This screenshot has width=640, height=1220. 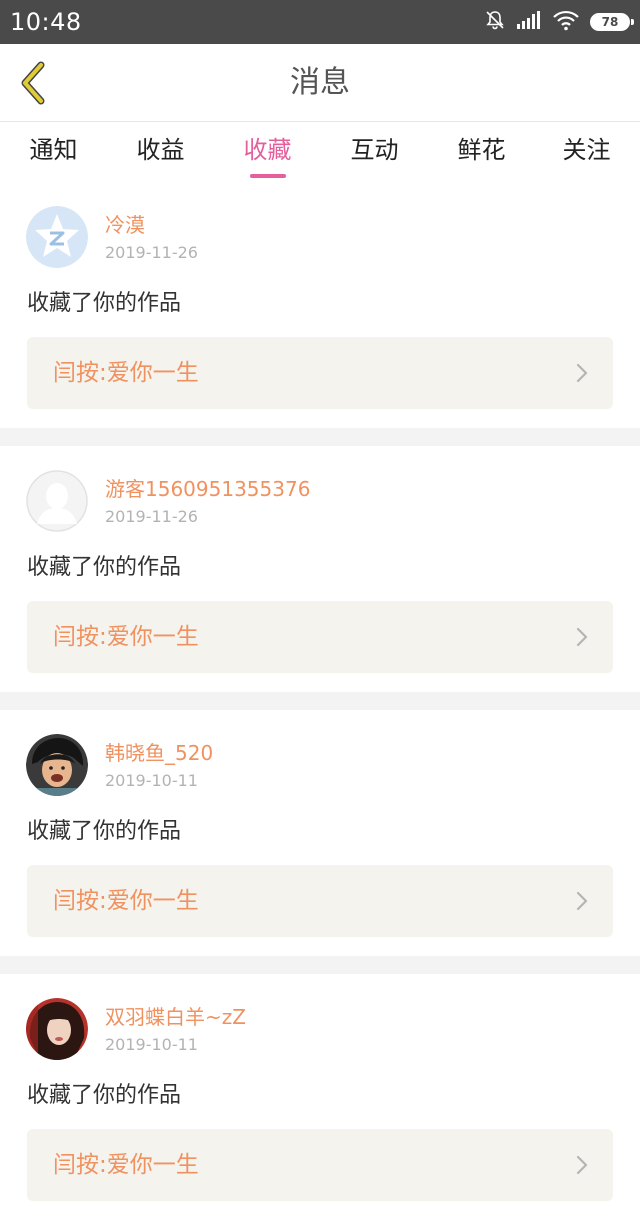 I want to click on tab-following: 关注, so click(x=586, y=152).